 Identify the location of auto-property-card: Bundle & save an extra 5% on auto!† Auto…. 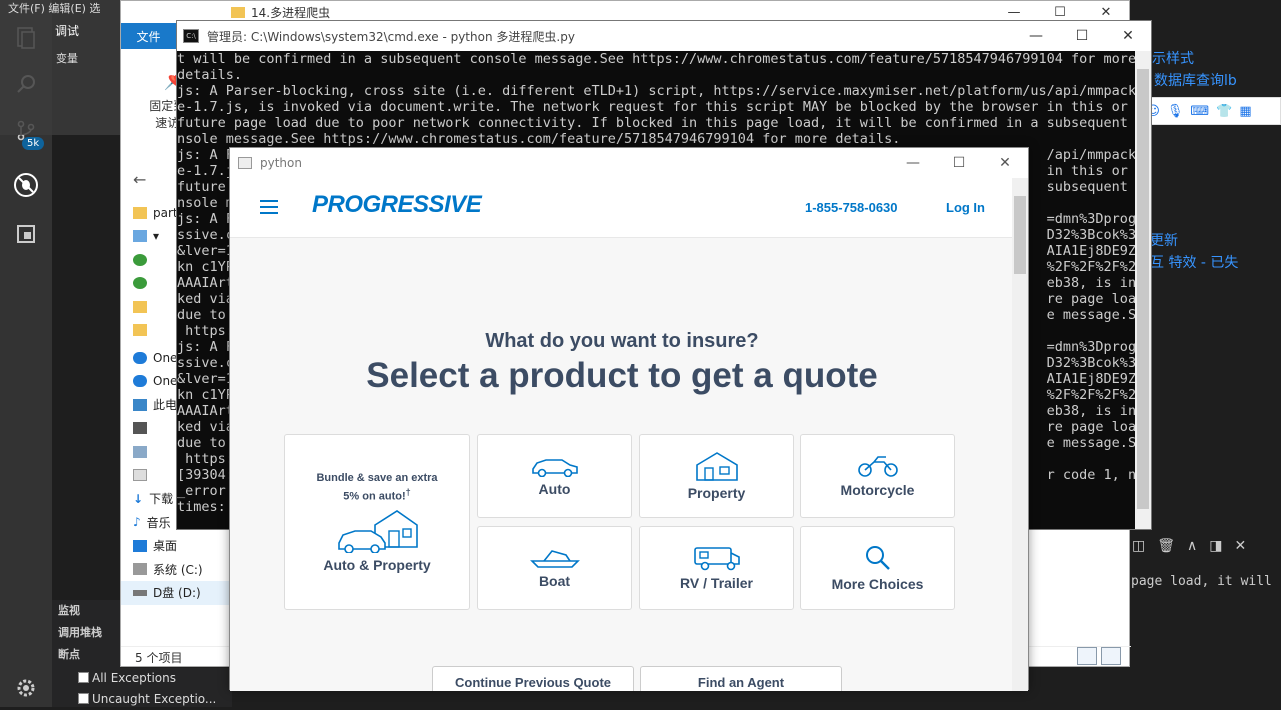
(377, 522).